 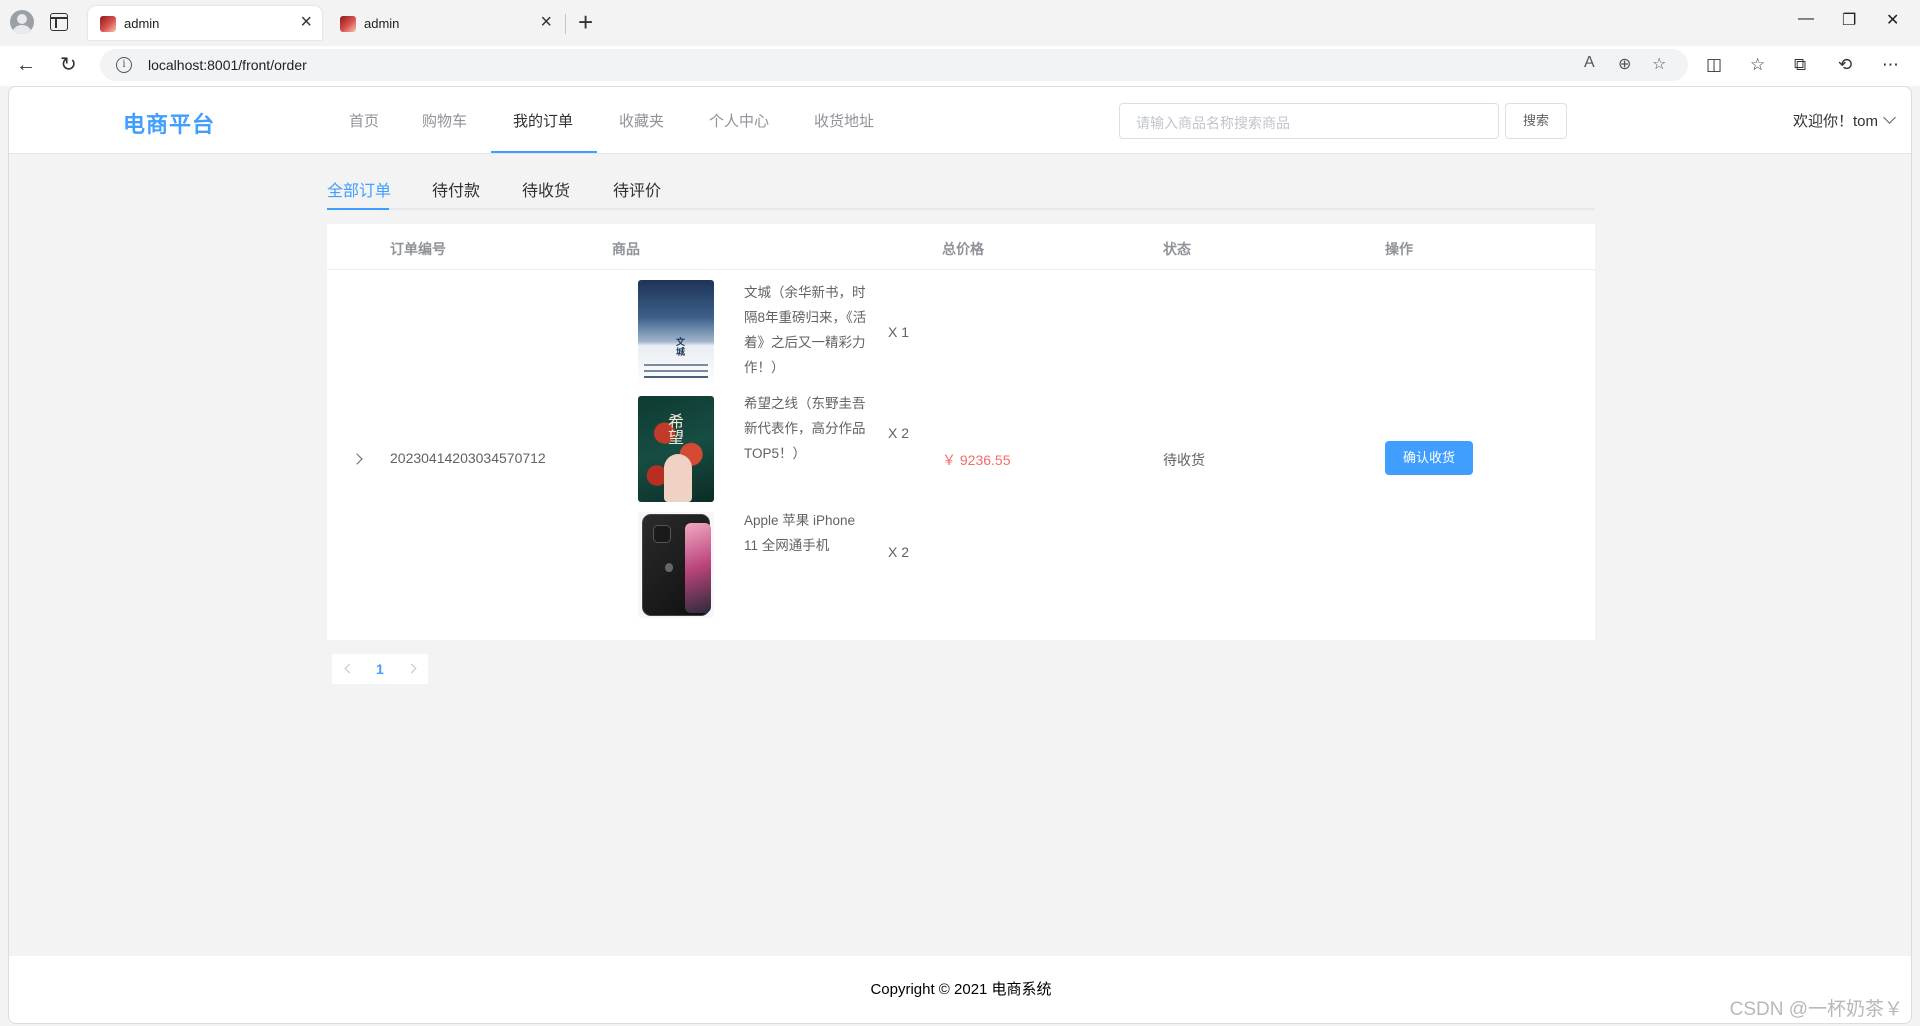 I want to click on next-page-icon, so click(x=411, y=668).